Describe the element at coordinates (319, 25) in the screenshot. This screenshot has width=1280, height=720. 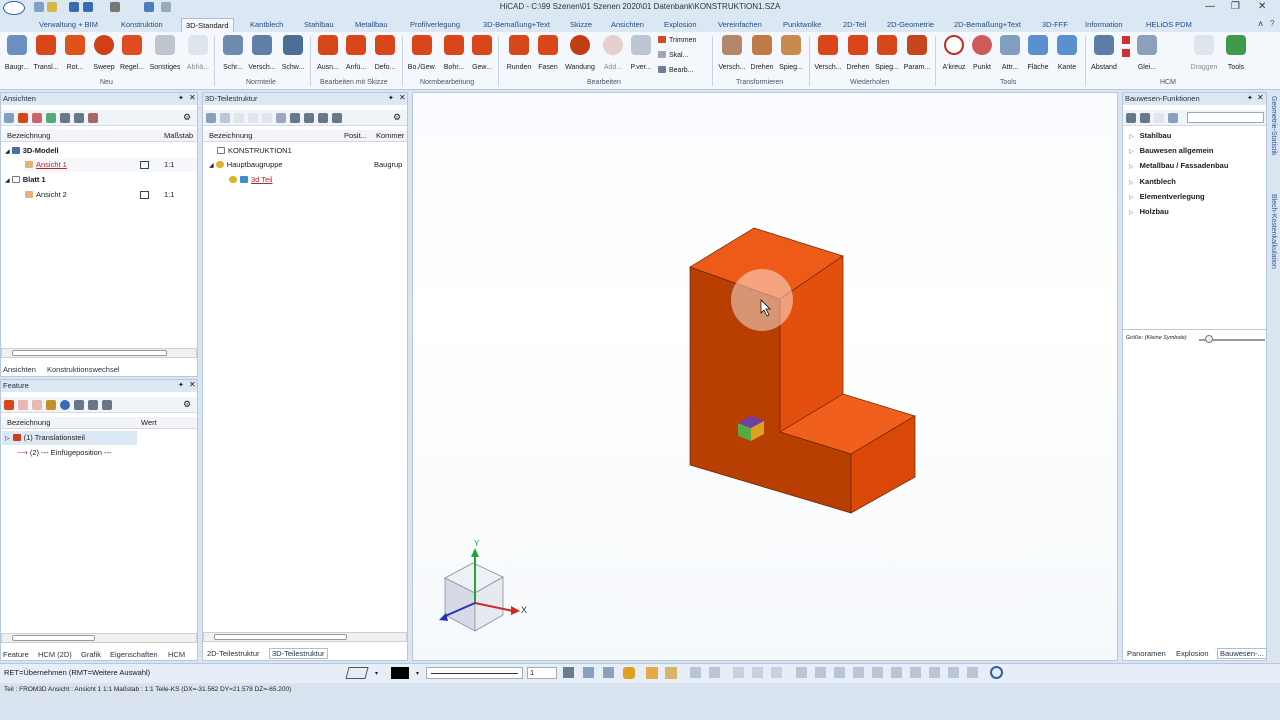
I see `tab-stahlbau: Stahlbau` at that location.